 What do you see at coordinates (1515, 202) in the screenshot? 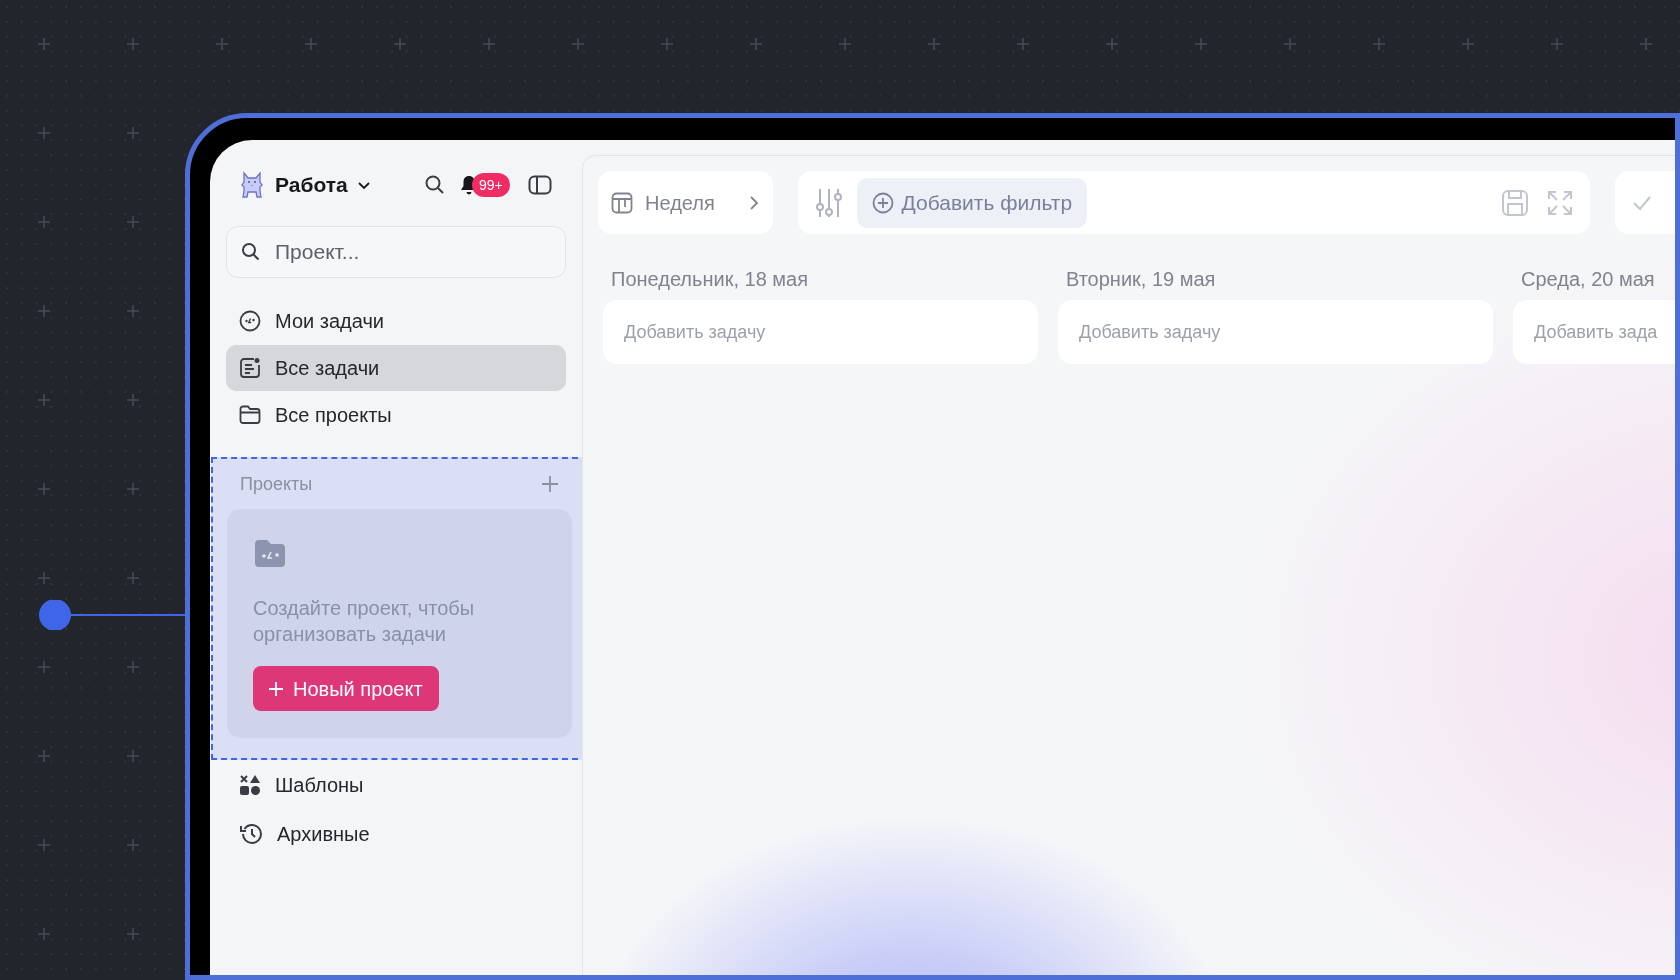
I see `save-icon` at bounding box center [1515, 202].